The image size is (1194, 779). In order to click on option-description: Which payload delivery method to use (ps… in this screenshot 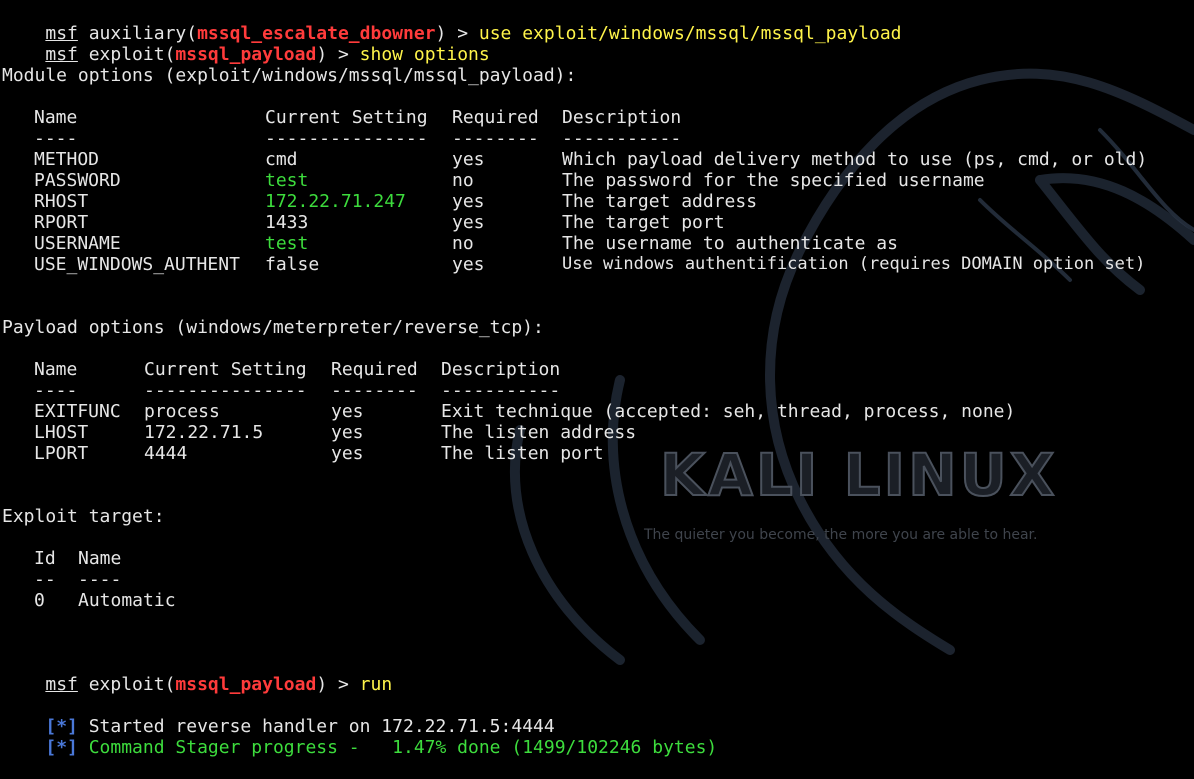, I will do `click(855, 159)`.